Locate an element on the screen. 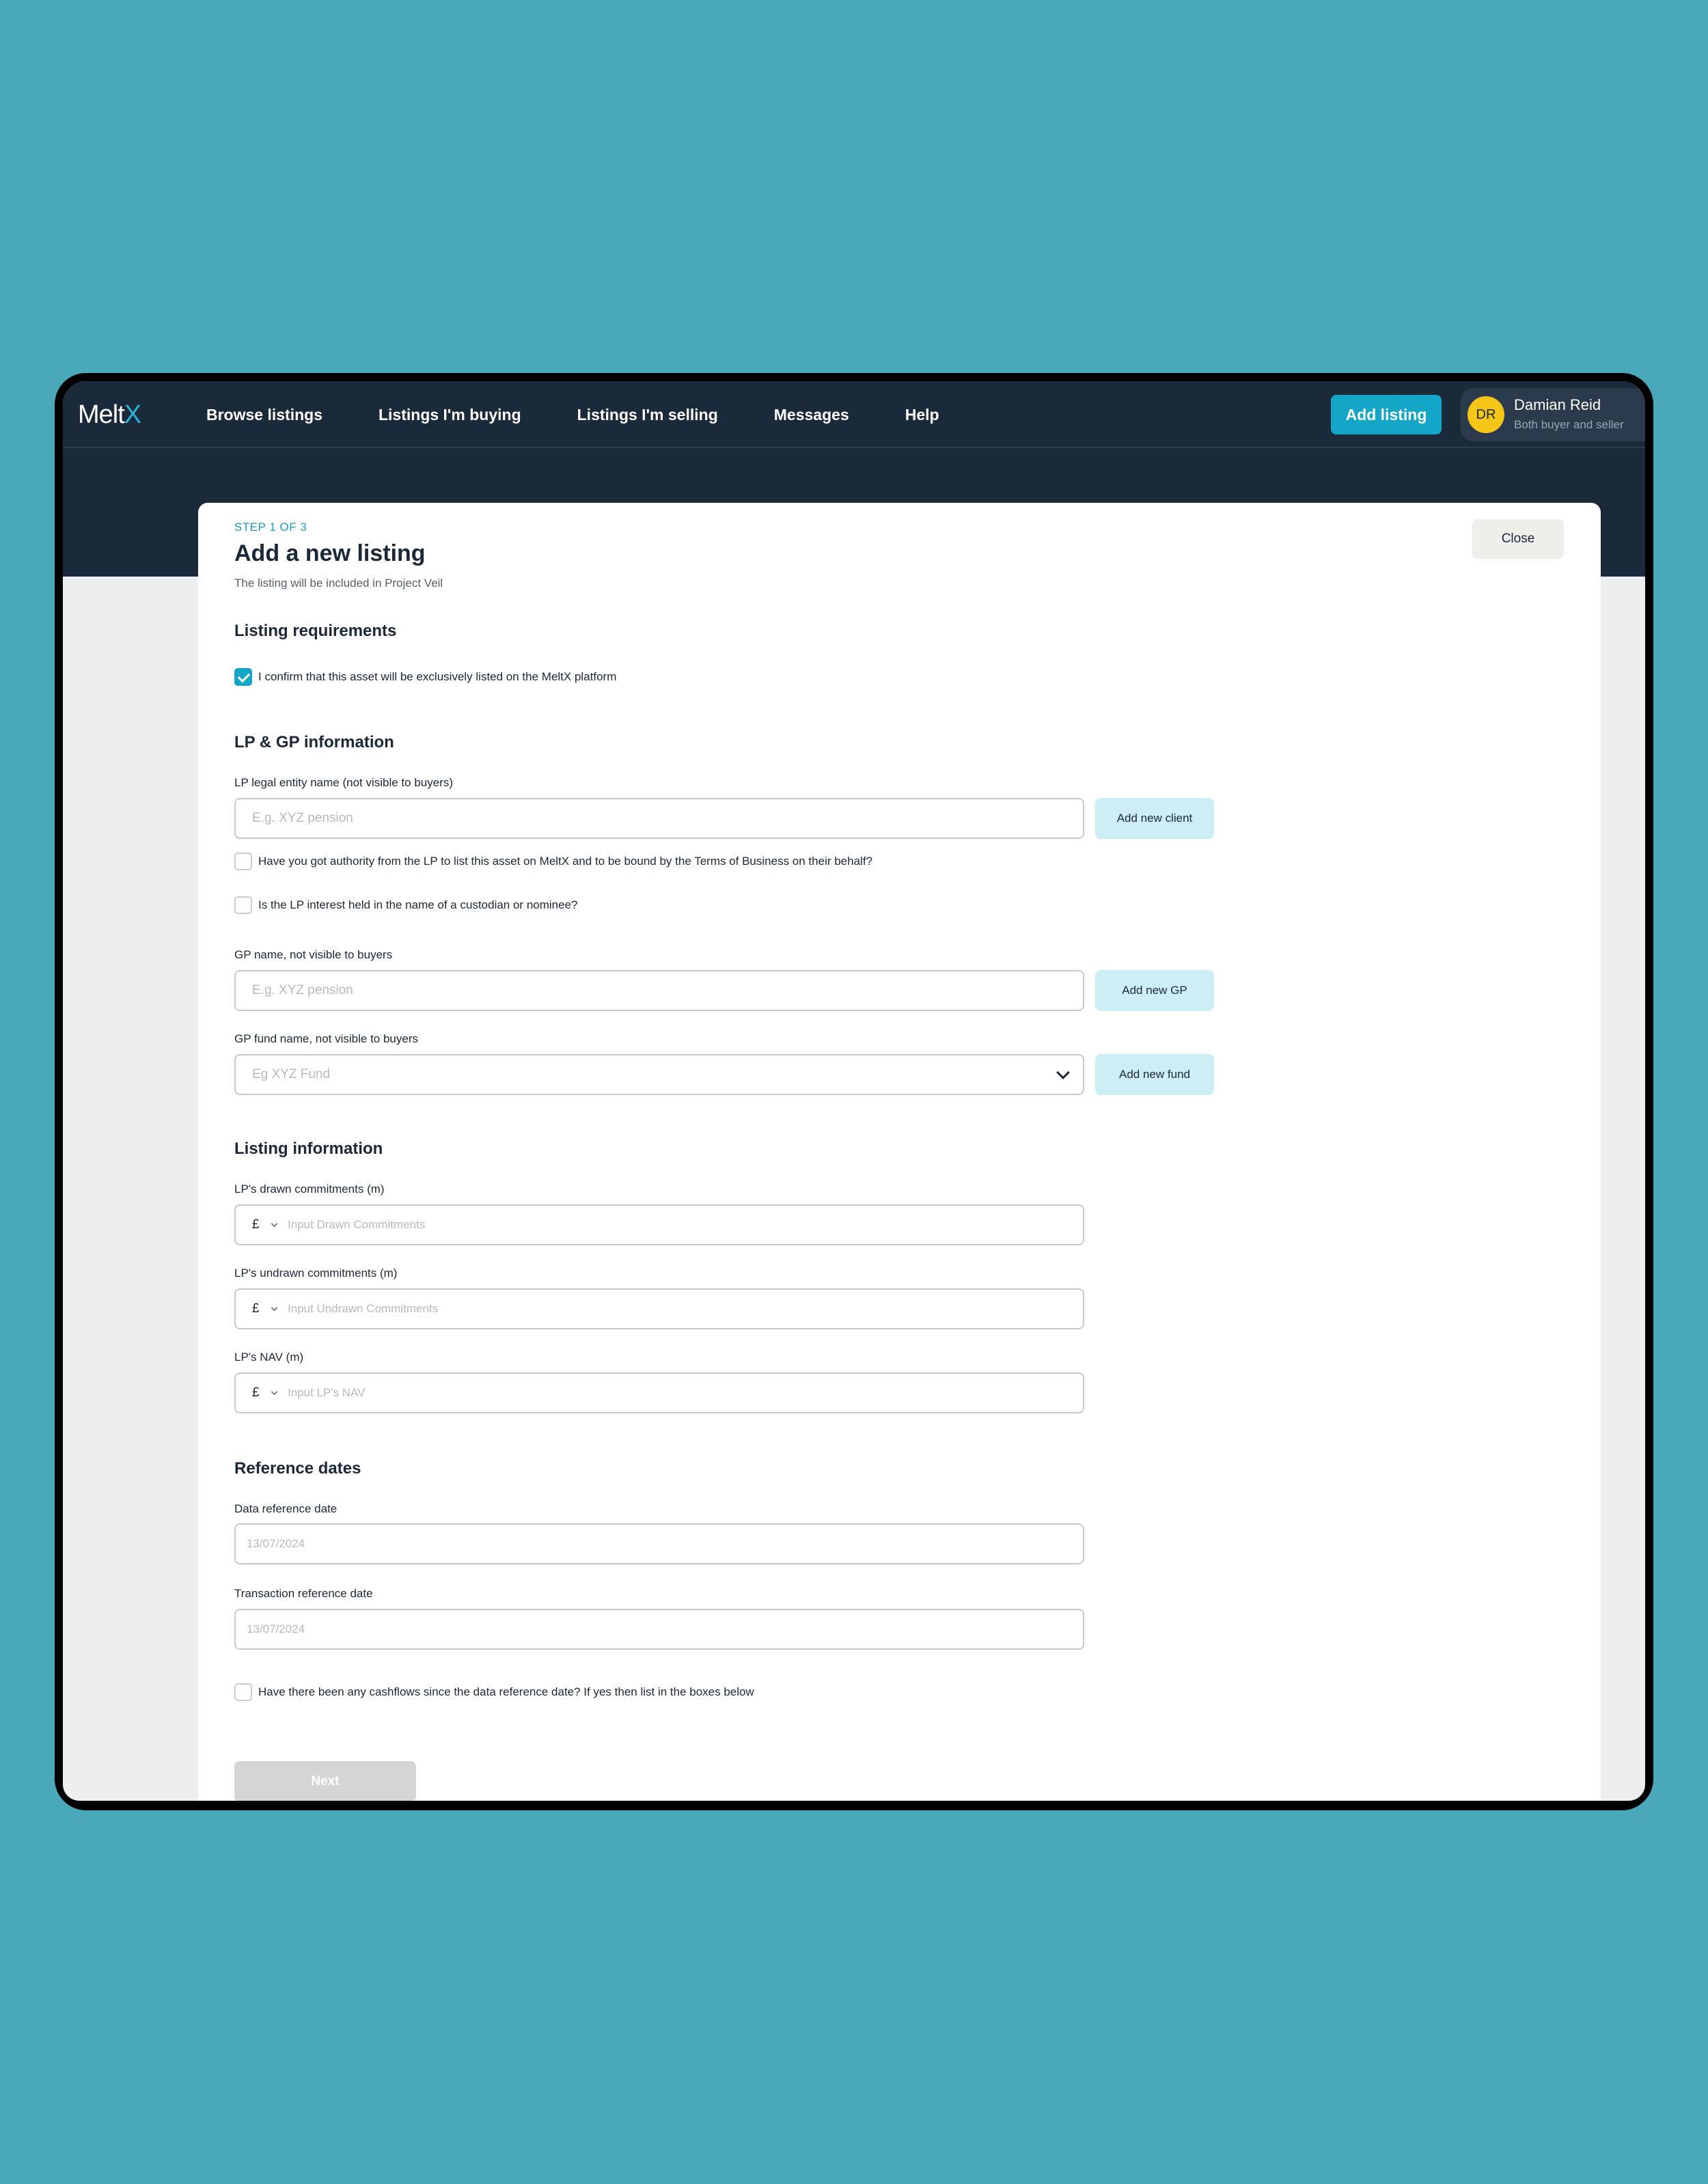 This screenshot has height=2184, width=1708. transaction-reference-date-field is located at coordinates (659, 1629).